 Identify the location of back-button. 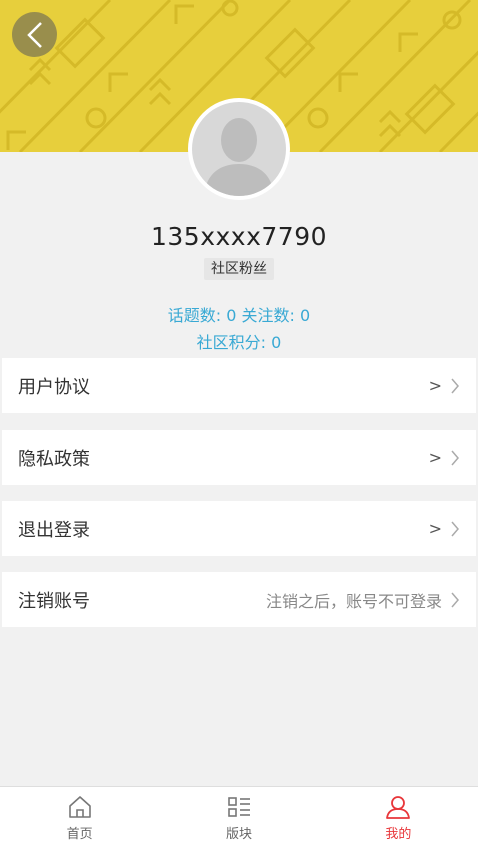
(34, 34).